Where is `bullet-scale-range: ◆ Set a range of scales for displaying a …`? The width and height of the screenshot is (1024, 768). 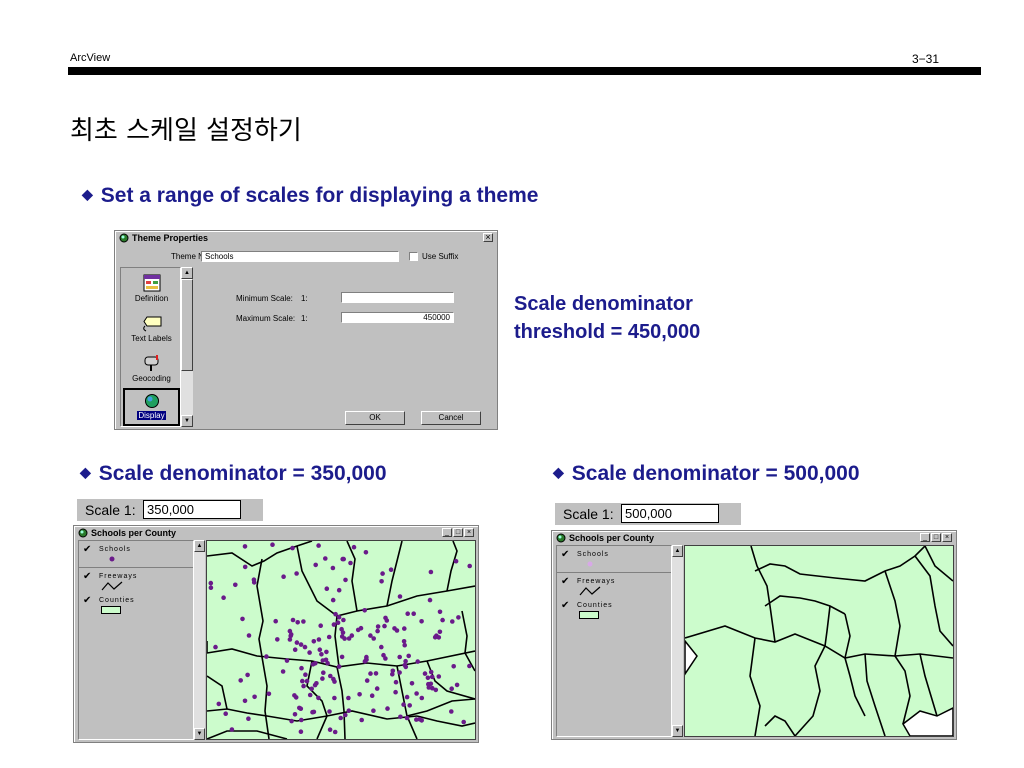 bullet-scale-range: ◆ Set a range of scales for displaying a … is located at coordinates (310, 196).